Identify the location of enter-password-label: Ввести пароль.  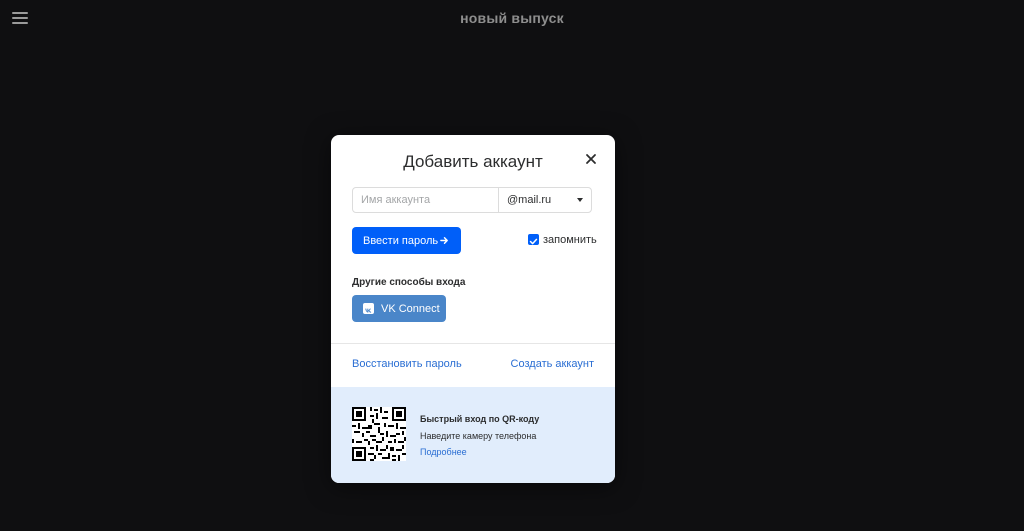
(401, 241).